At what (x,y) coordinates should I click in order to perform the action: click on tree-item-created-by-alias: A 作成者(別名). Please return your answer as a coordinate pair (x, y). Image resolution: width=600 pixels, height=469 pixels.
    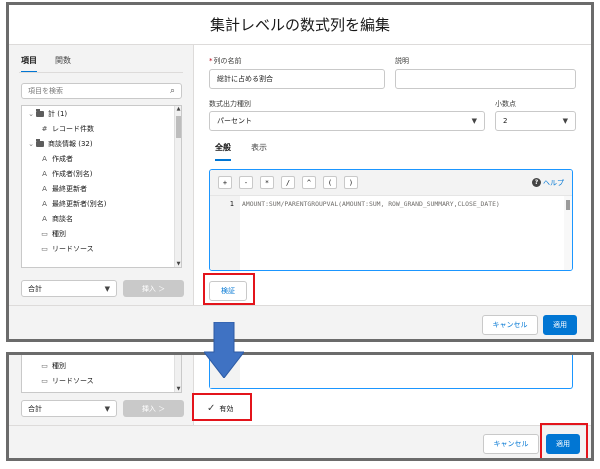
    Looking at the image, I should click on (101, 173).